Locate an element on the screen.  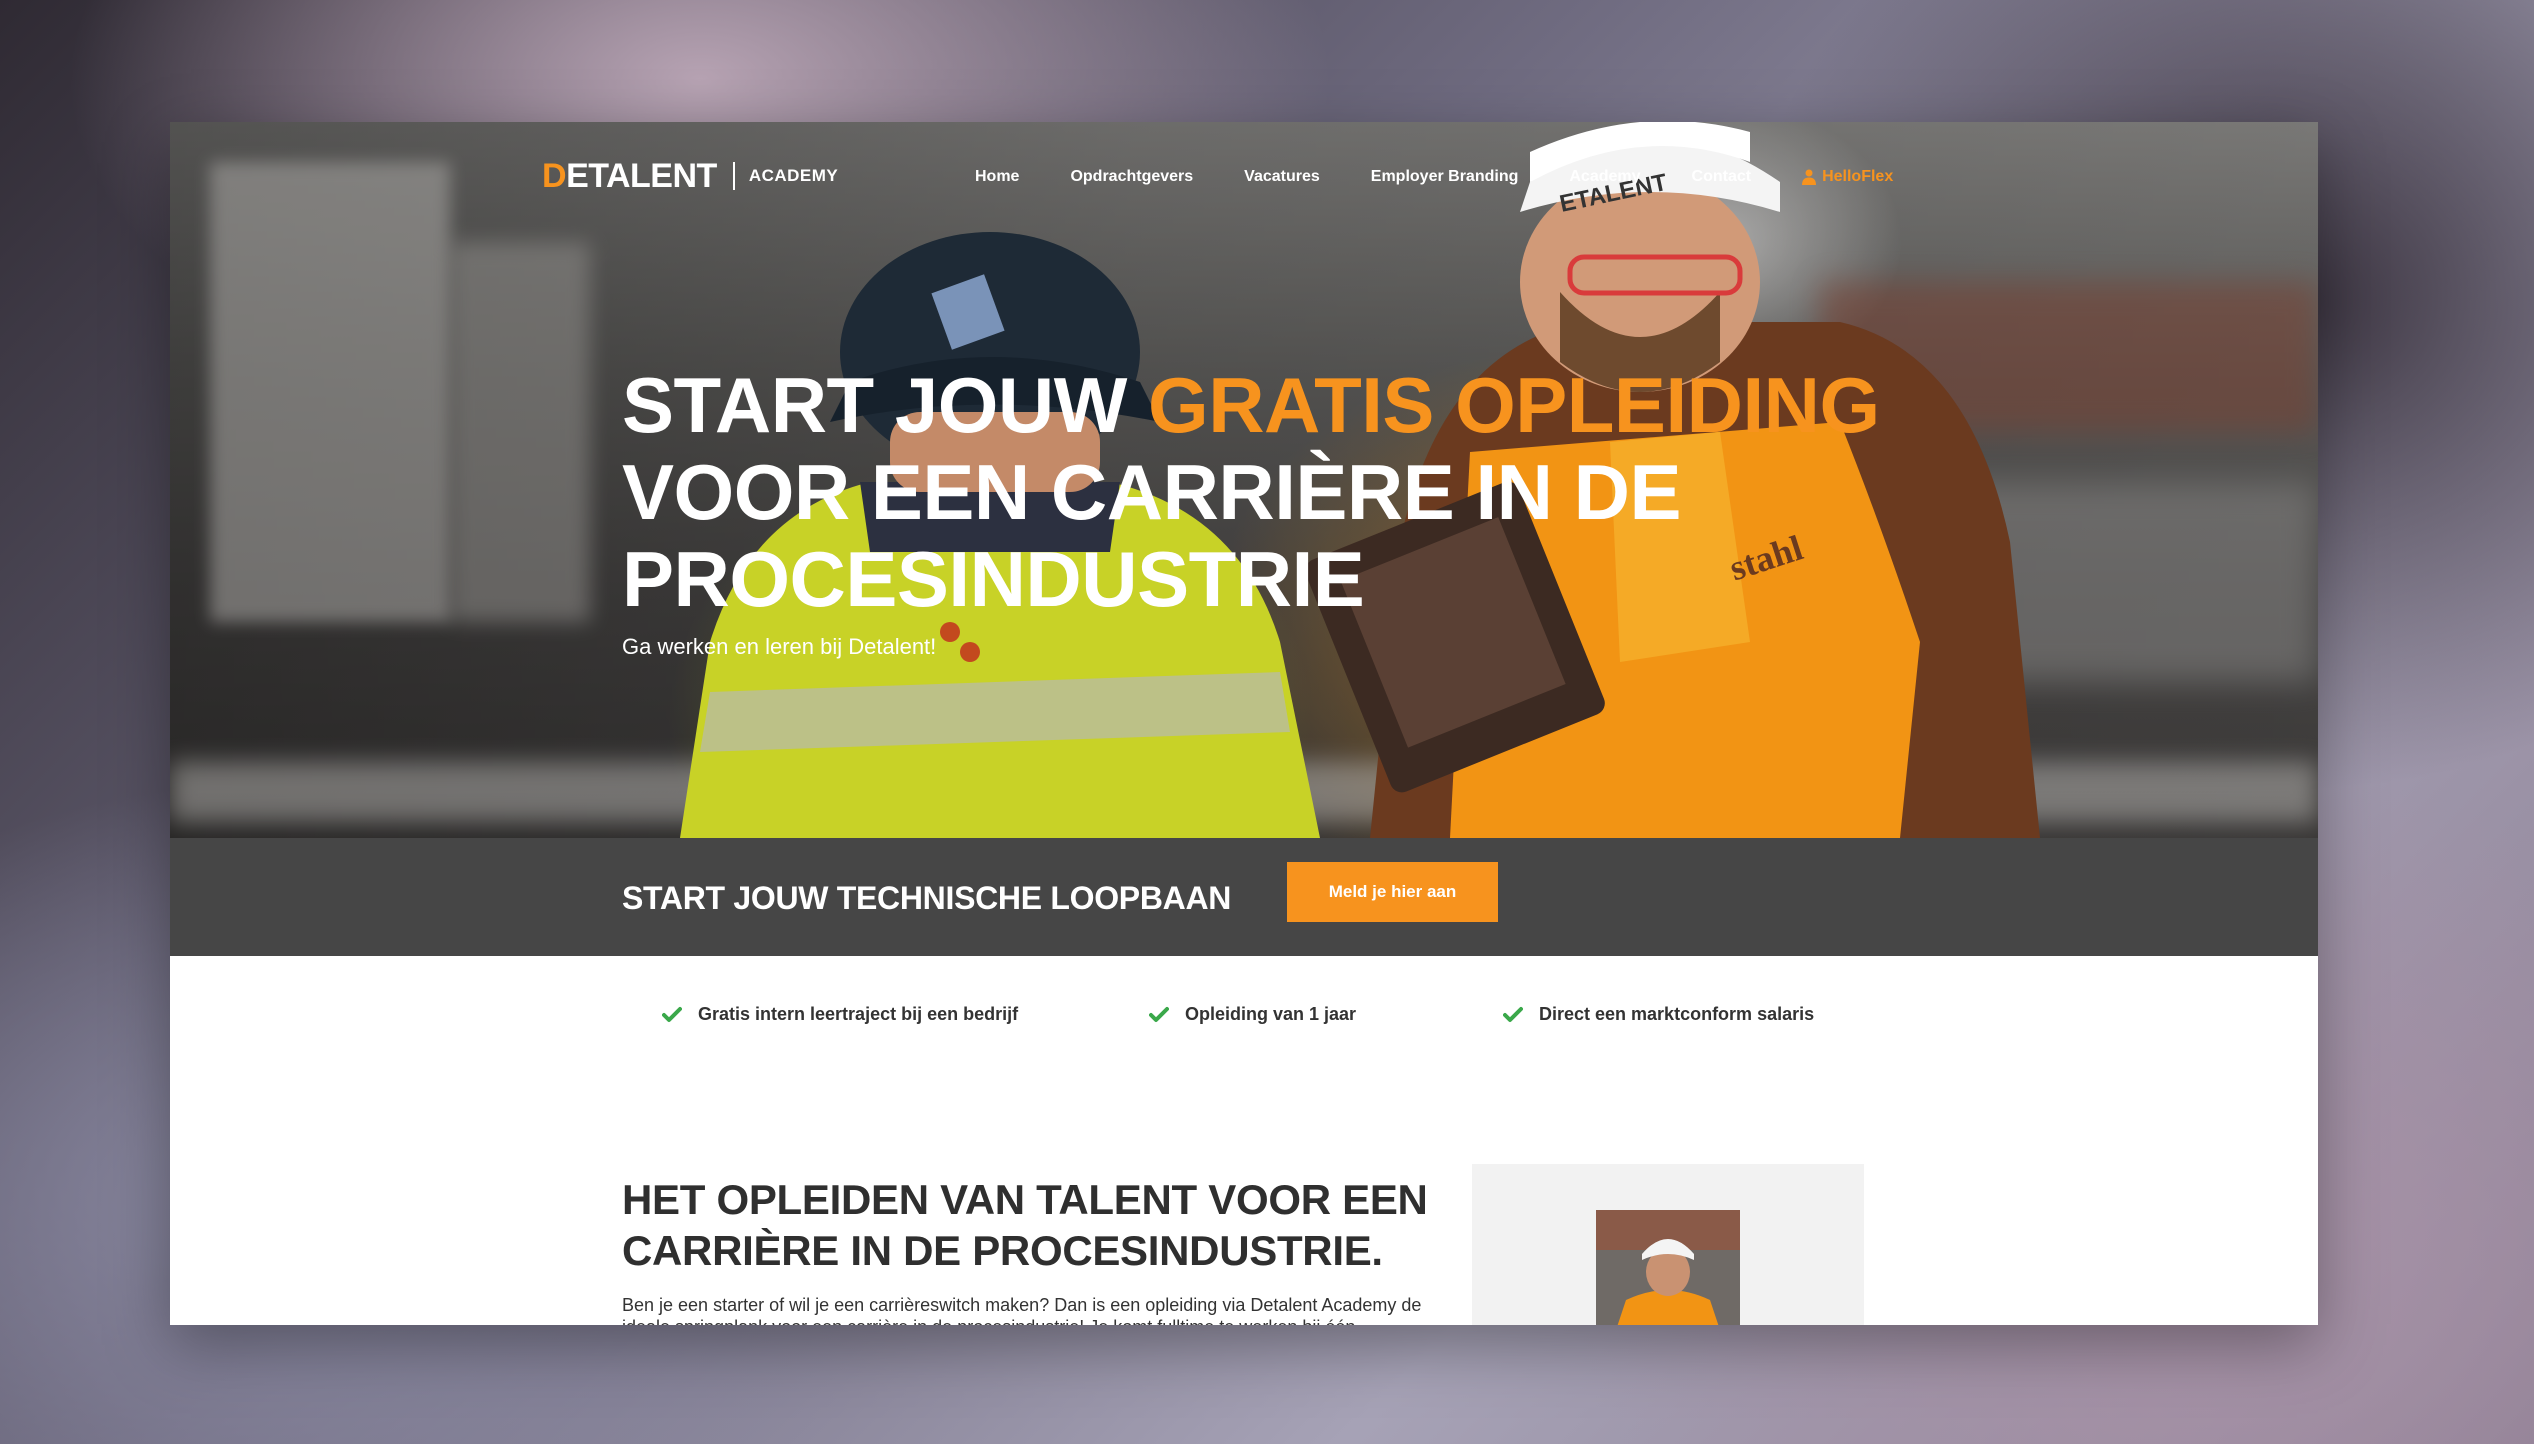
hero-subtitle: Ga werken en leren bij Detalent! is located at coordinates (779, 646).